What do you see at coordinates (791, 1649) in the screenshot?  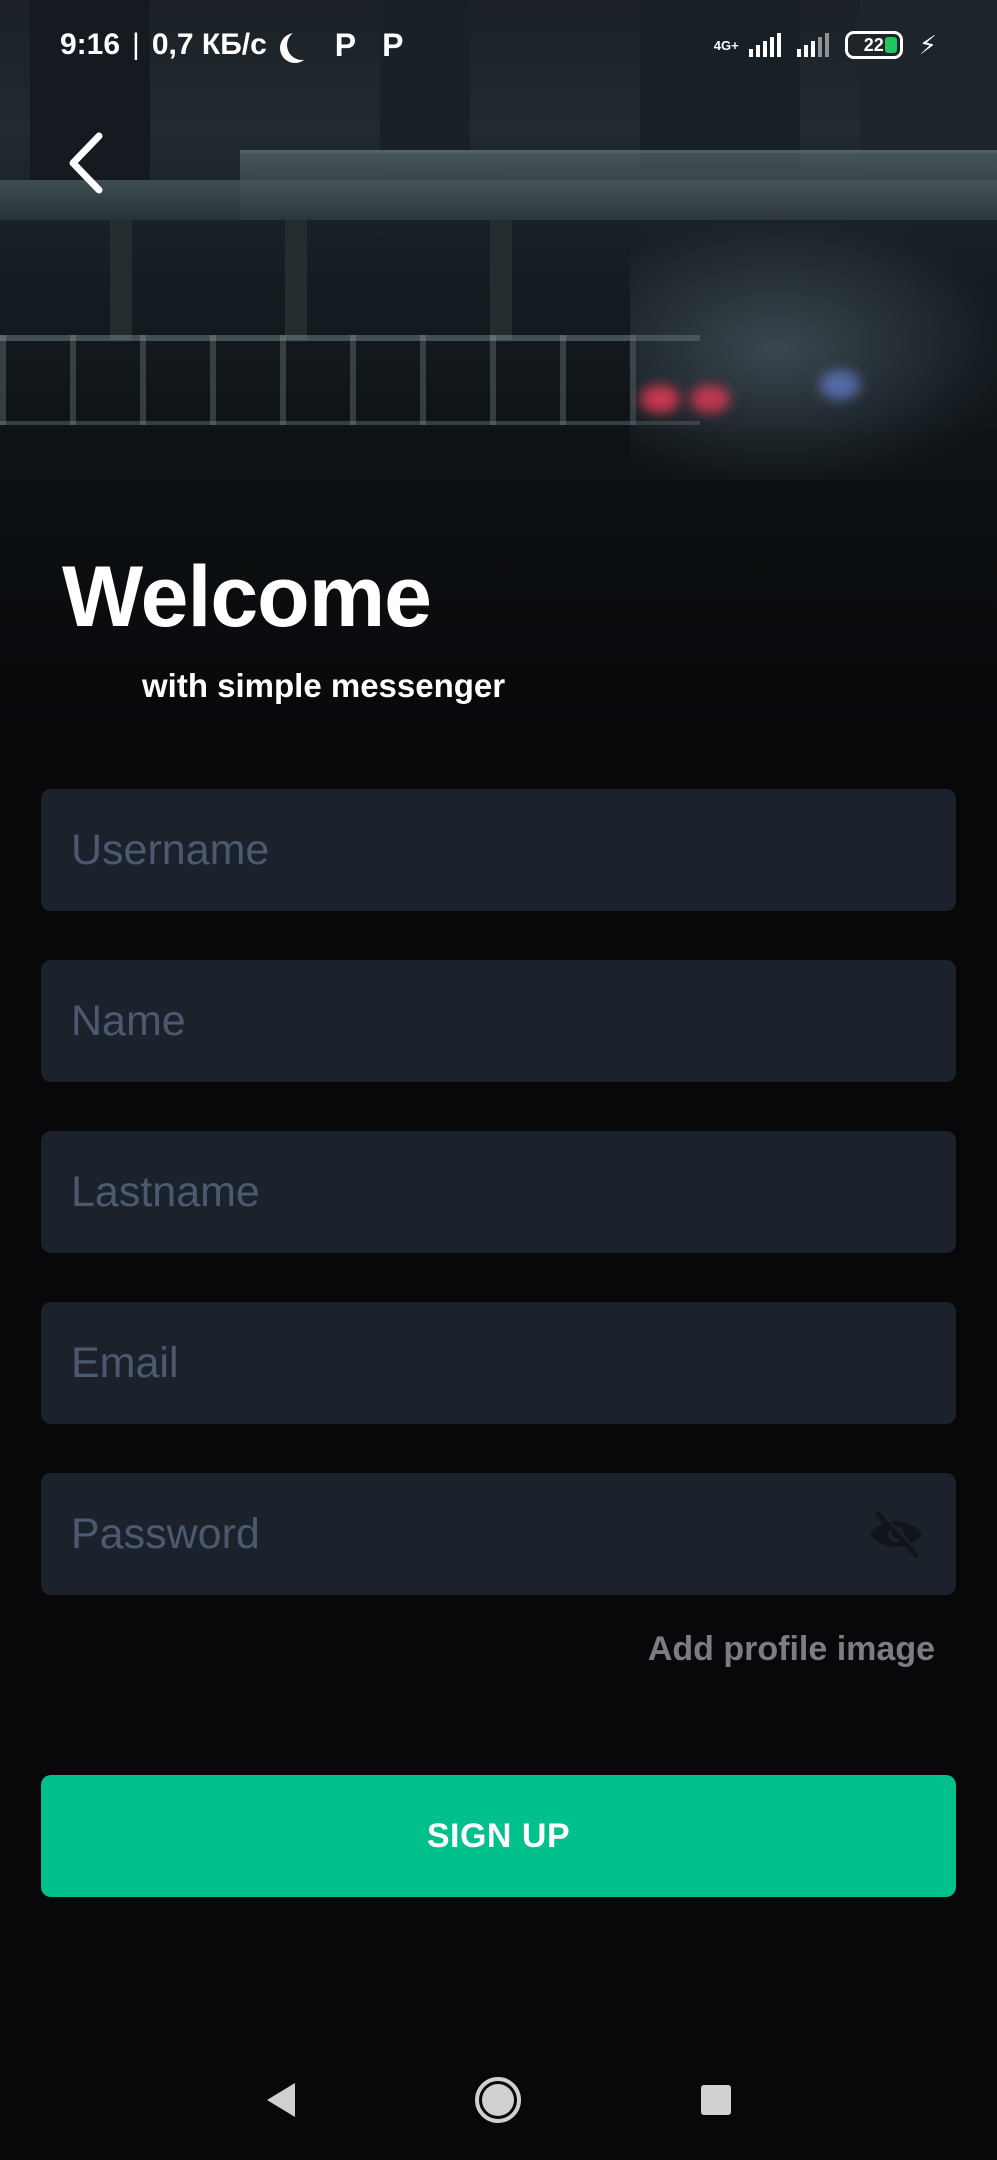 I see `add-profile-image-link: Add profile image` at bounding box center [791, 1649].